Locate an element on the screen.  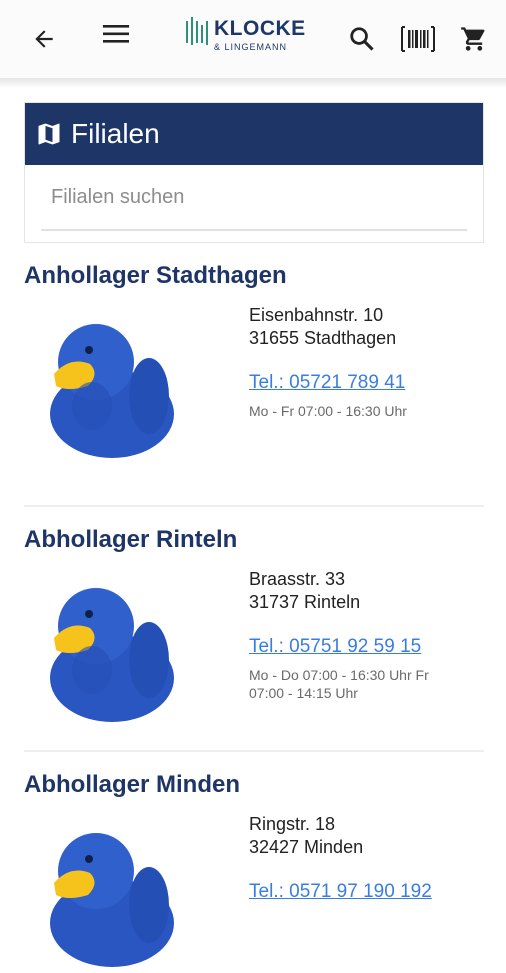
store-hours: Mo - Fr 07:00 - 16:30 Uhr is located at coordinates (328, 411).